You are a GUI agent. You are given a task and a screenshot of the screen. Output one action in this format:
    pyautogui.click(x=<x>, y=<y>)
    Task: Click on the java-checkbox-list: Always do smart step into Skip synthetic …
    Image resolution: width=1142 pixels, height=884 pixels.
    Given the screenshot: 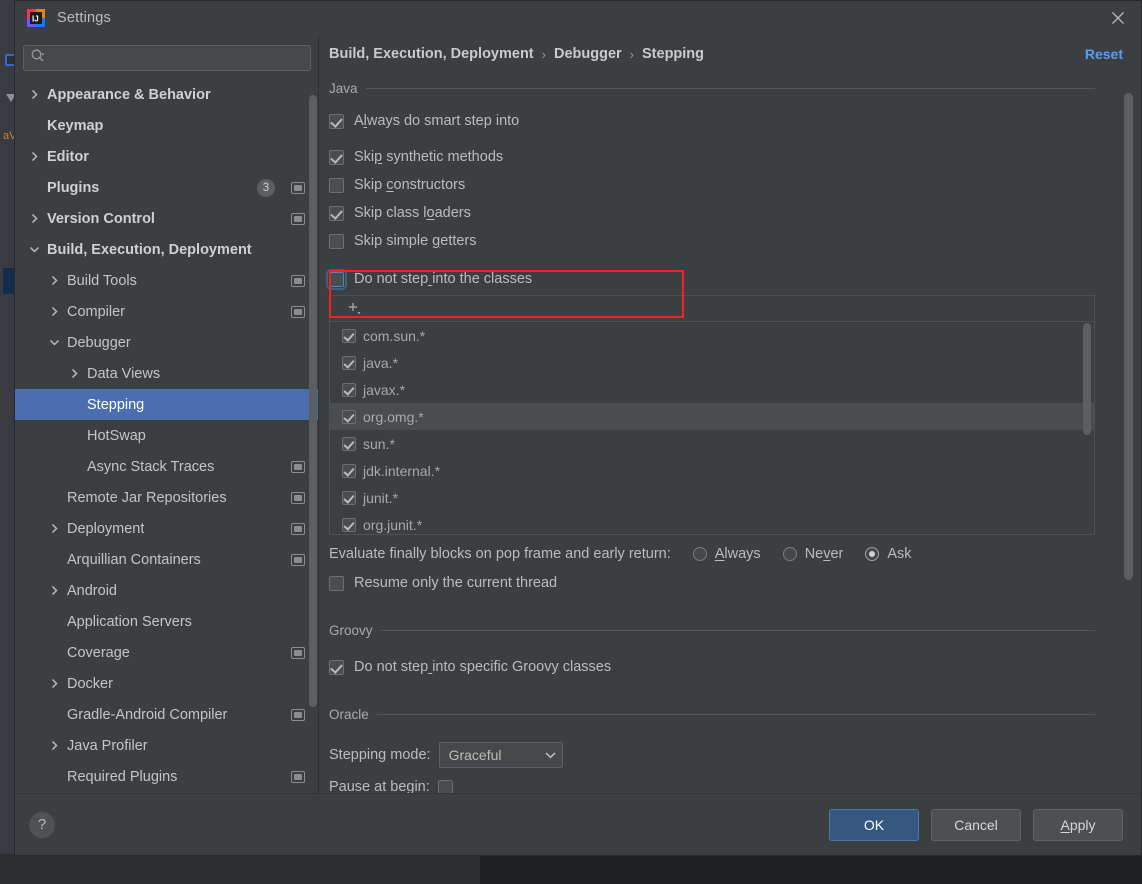 What is the action you would take?
    pyautogui.click(x=712, y=181)
    